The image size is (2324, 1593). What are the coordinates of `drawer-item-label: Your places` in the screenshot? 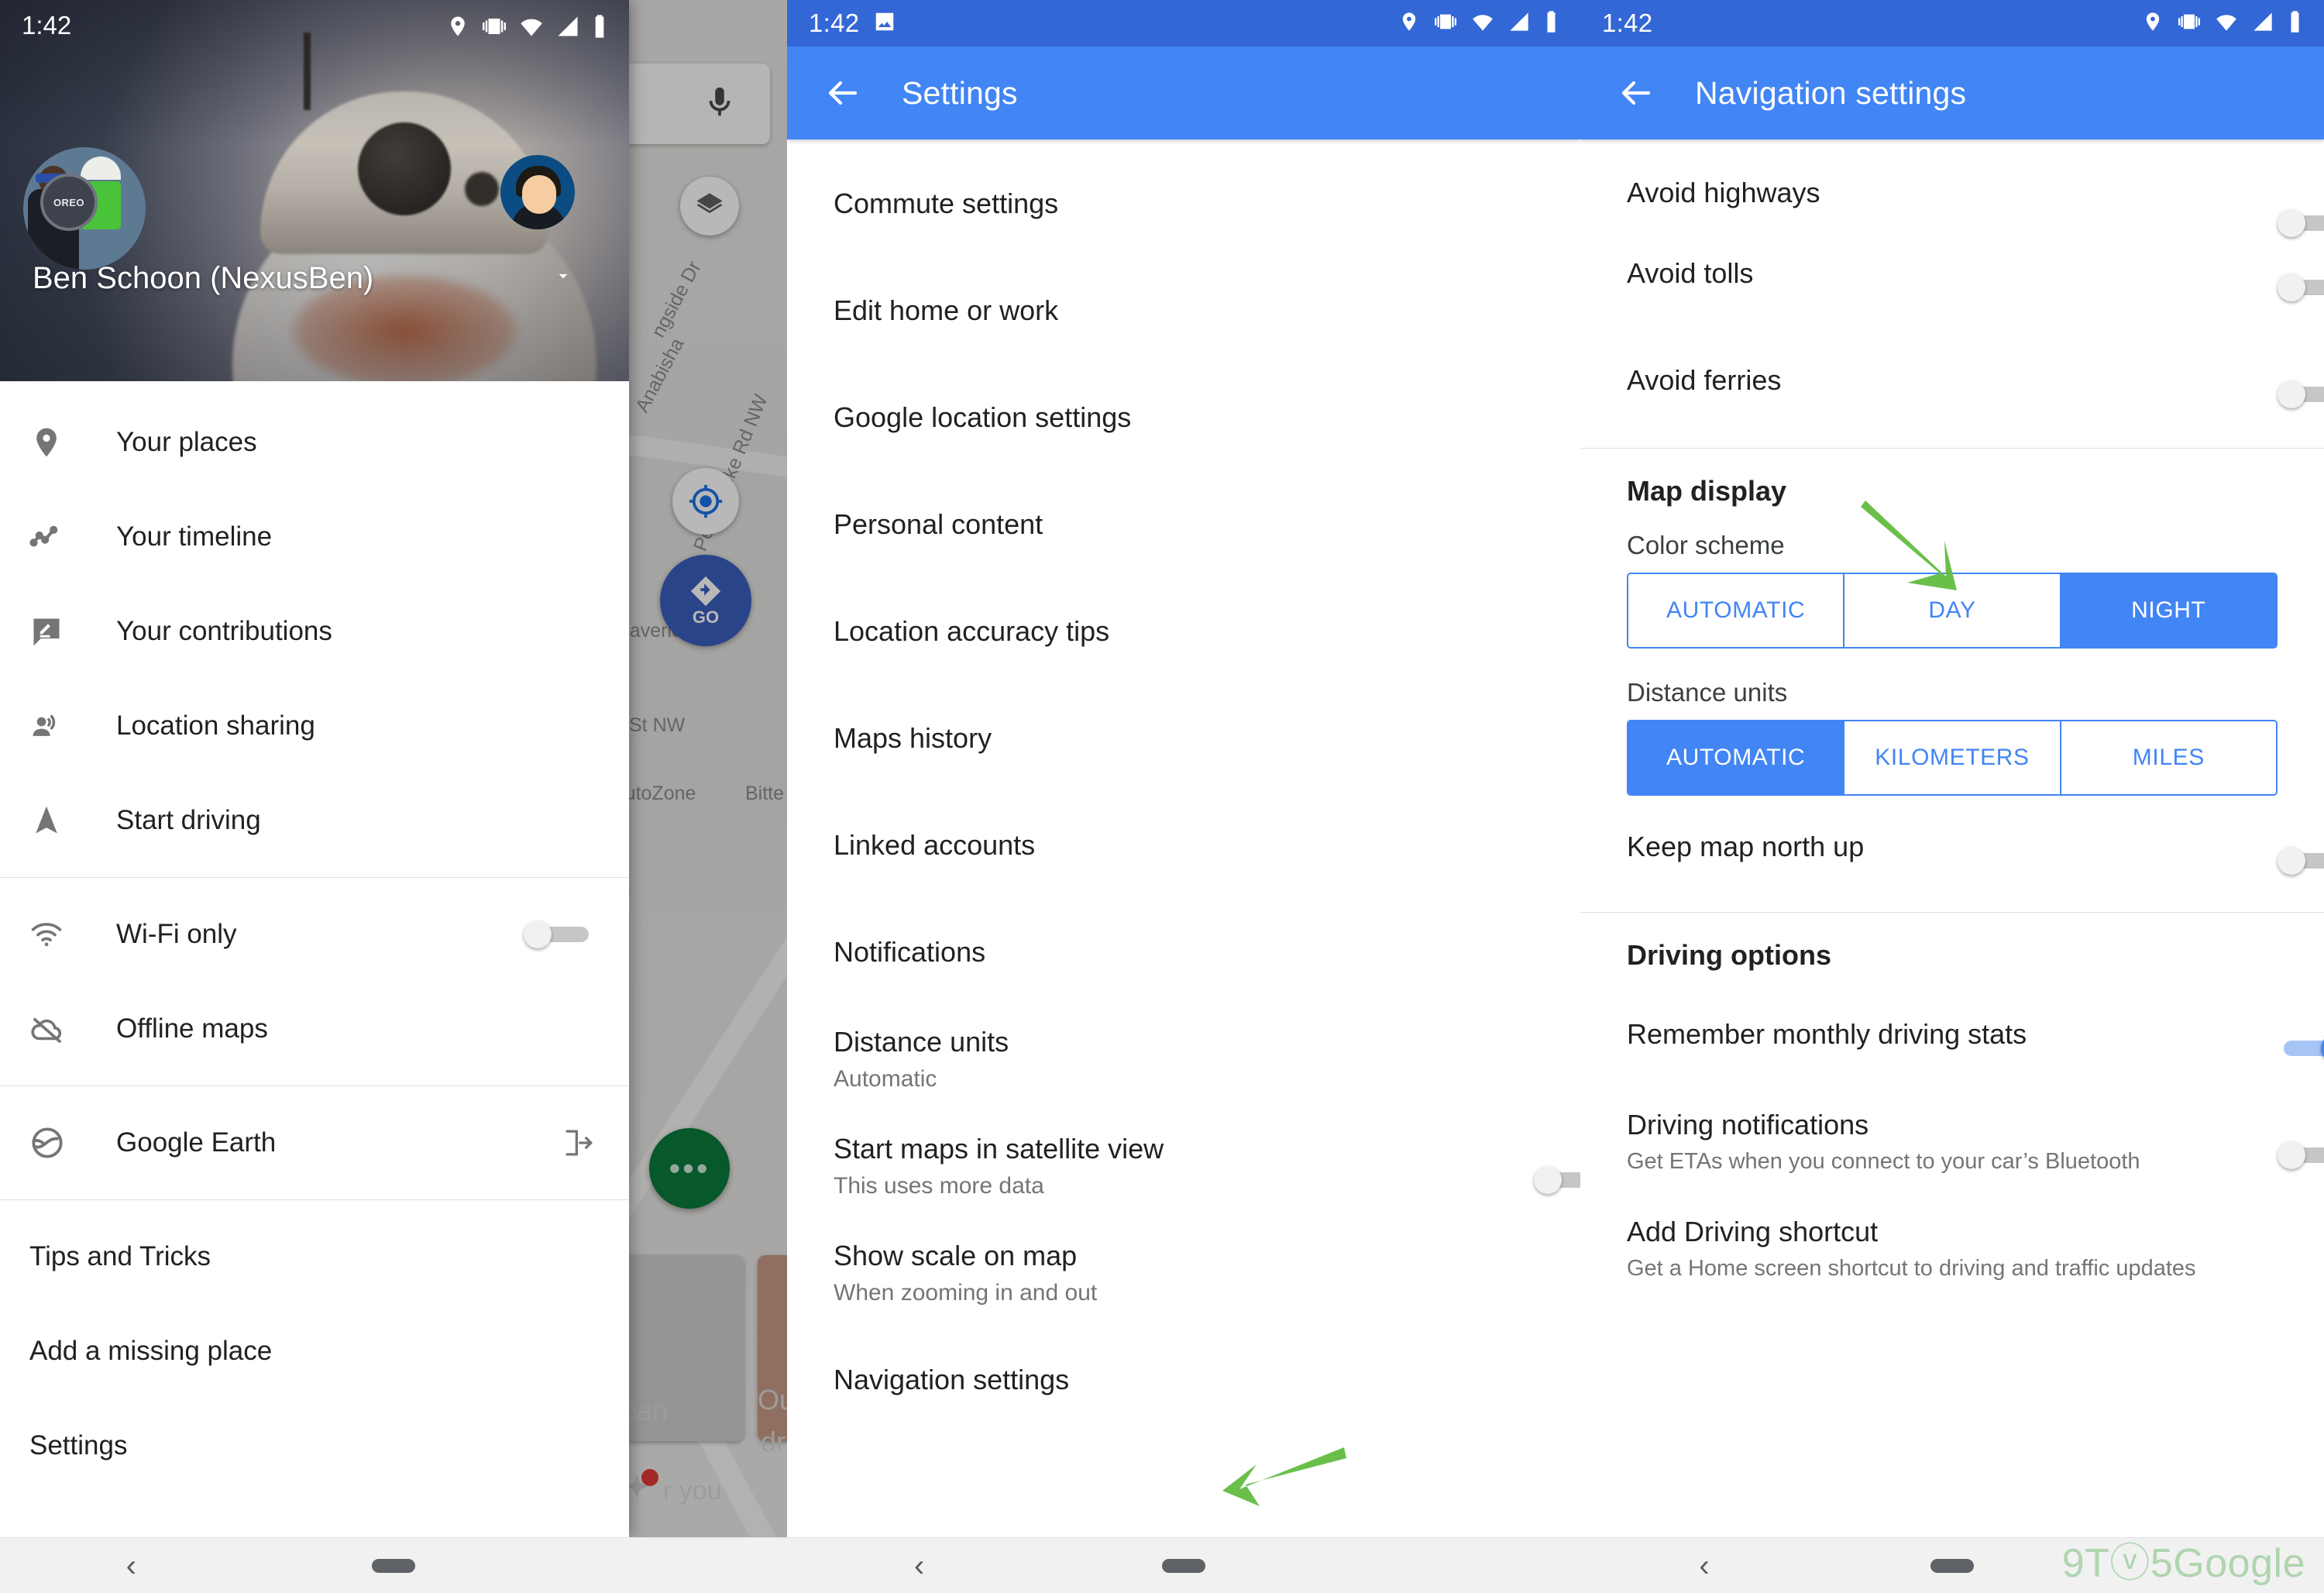 It's located at (186, 442).